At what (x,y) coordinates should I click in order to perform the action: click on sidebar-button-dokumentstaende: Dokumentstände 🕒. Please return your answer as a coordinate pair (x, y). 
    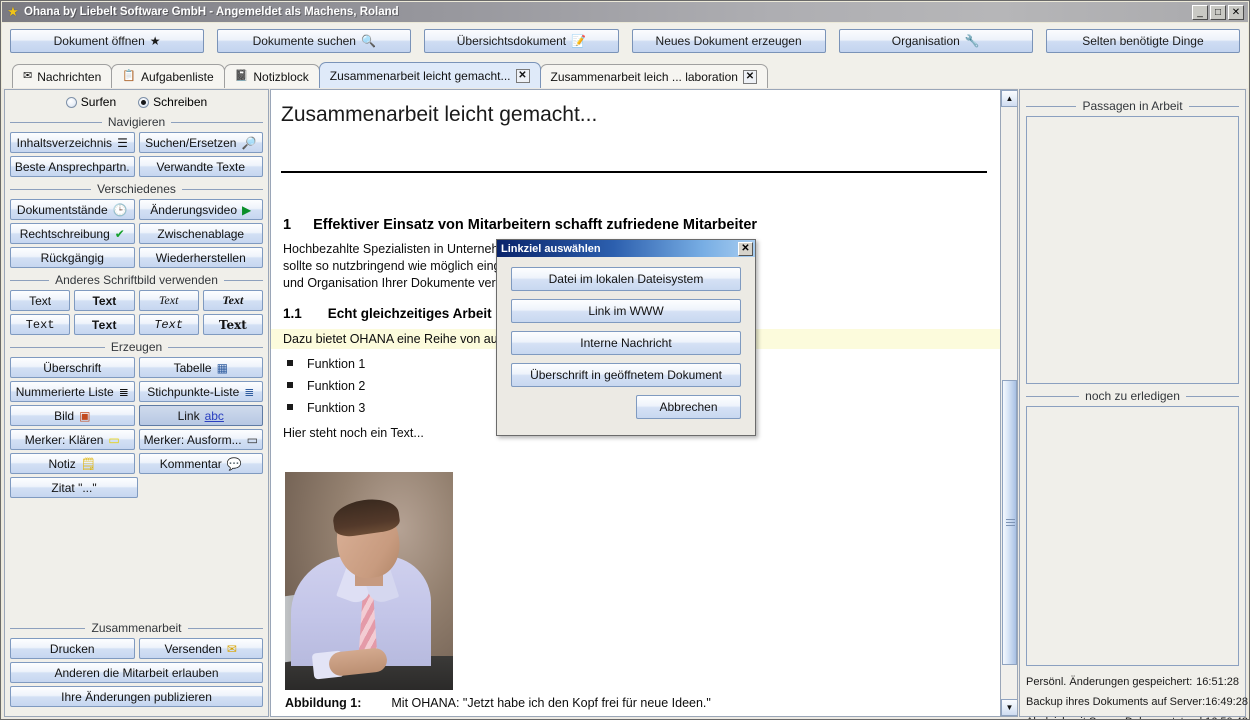
    Looking at the image, I should click on (72, 209).